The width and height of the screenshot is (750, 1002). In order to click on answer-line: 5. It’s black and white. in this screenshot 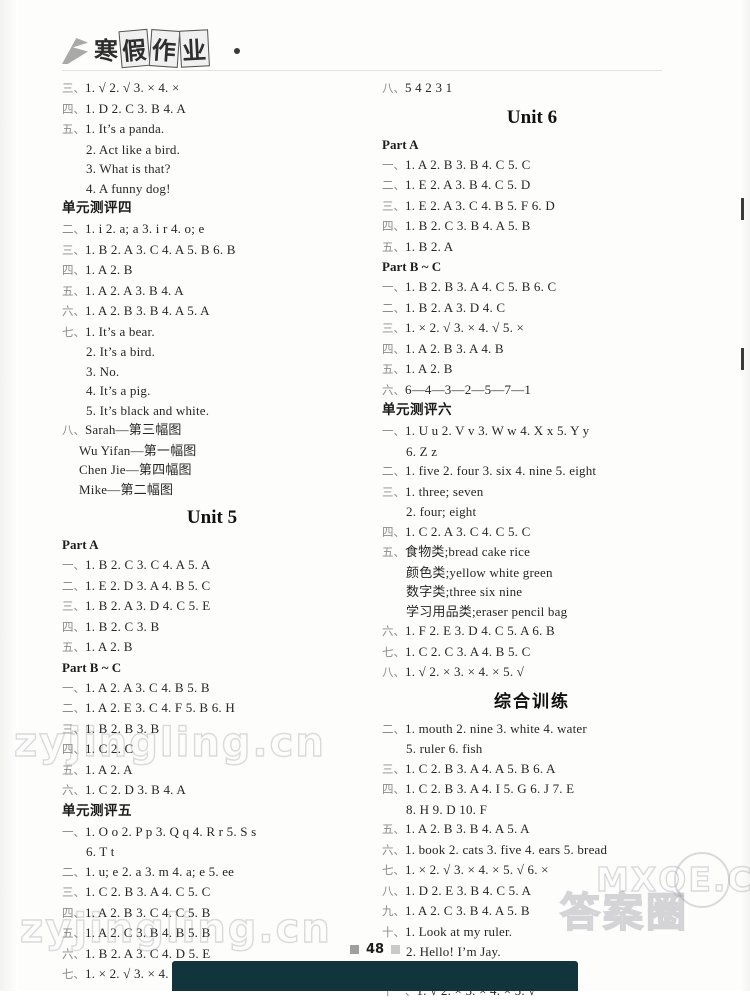, I will do `click(212, 411)`.